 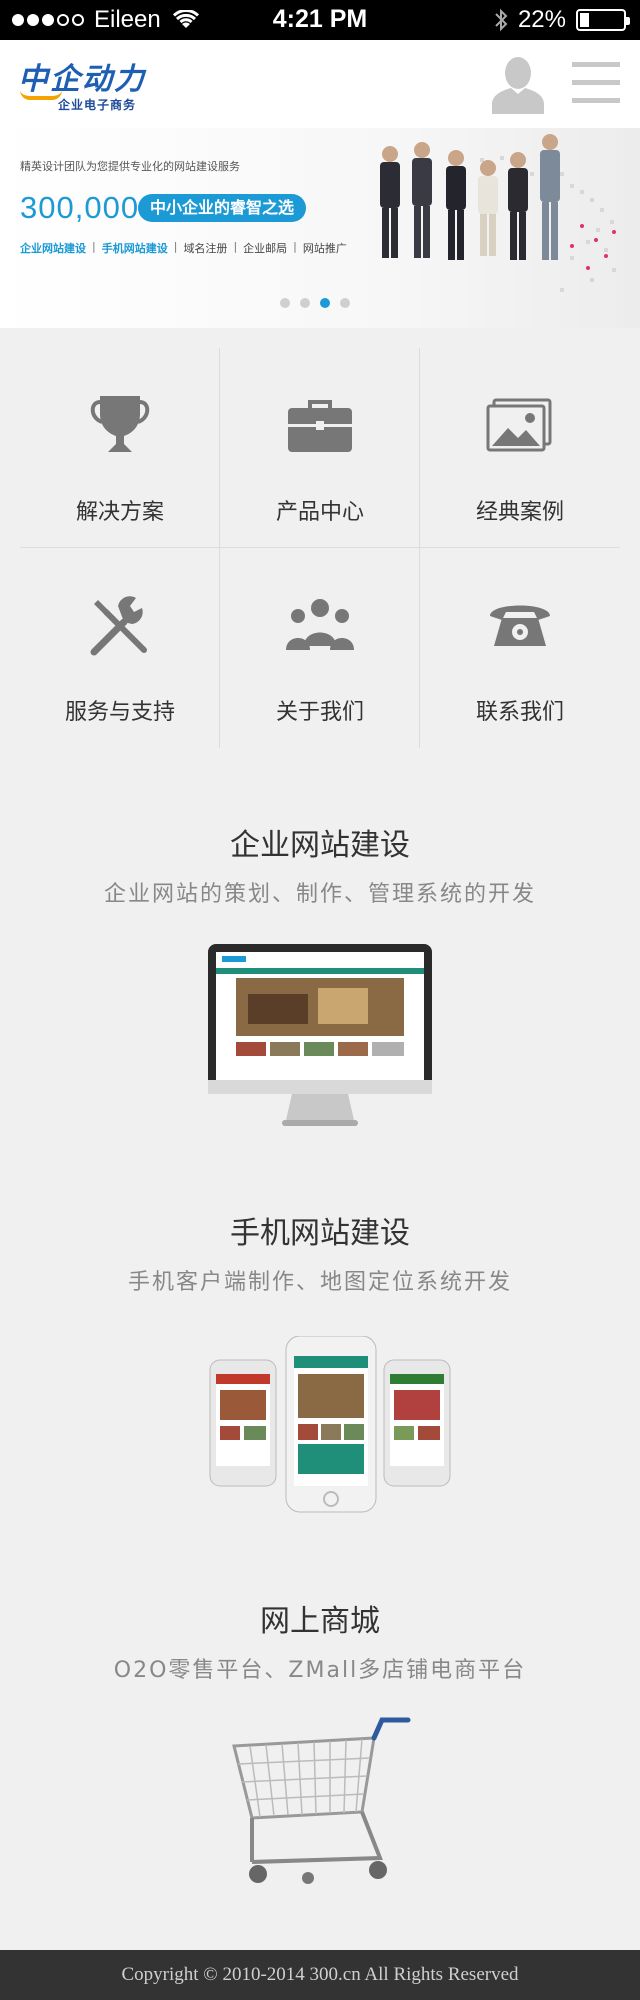 I want to click on logo-subtitle: 企业电子商务, so click(x=97, y=105).